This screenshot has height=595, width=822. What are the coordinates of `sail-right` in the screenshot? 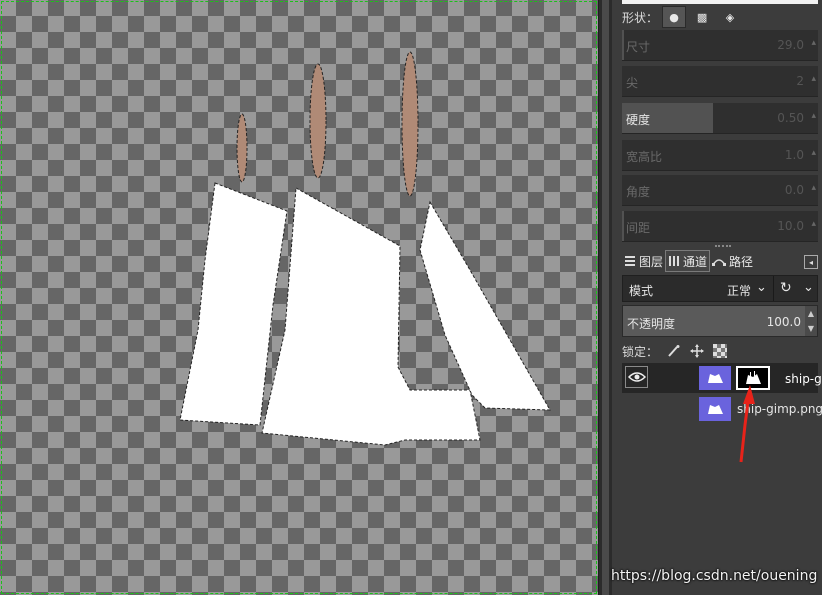 It's located at (485, 305).